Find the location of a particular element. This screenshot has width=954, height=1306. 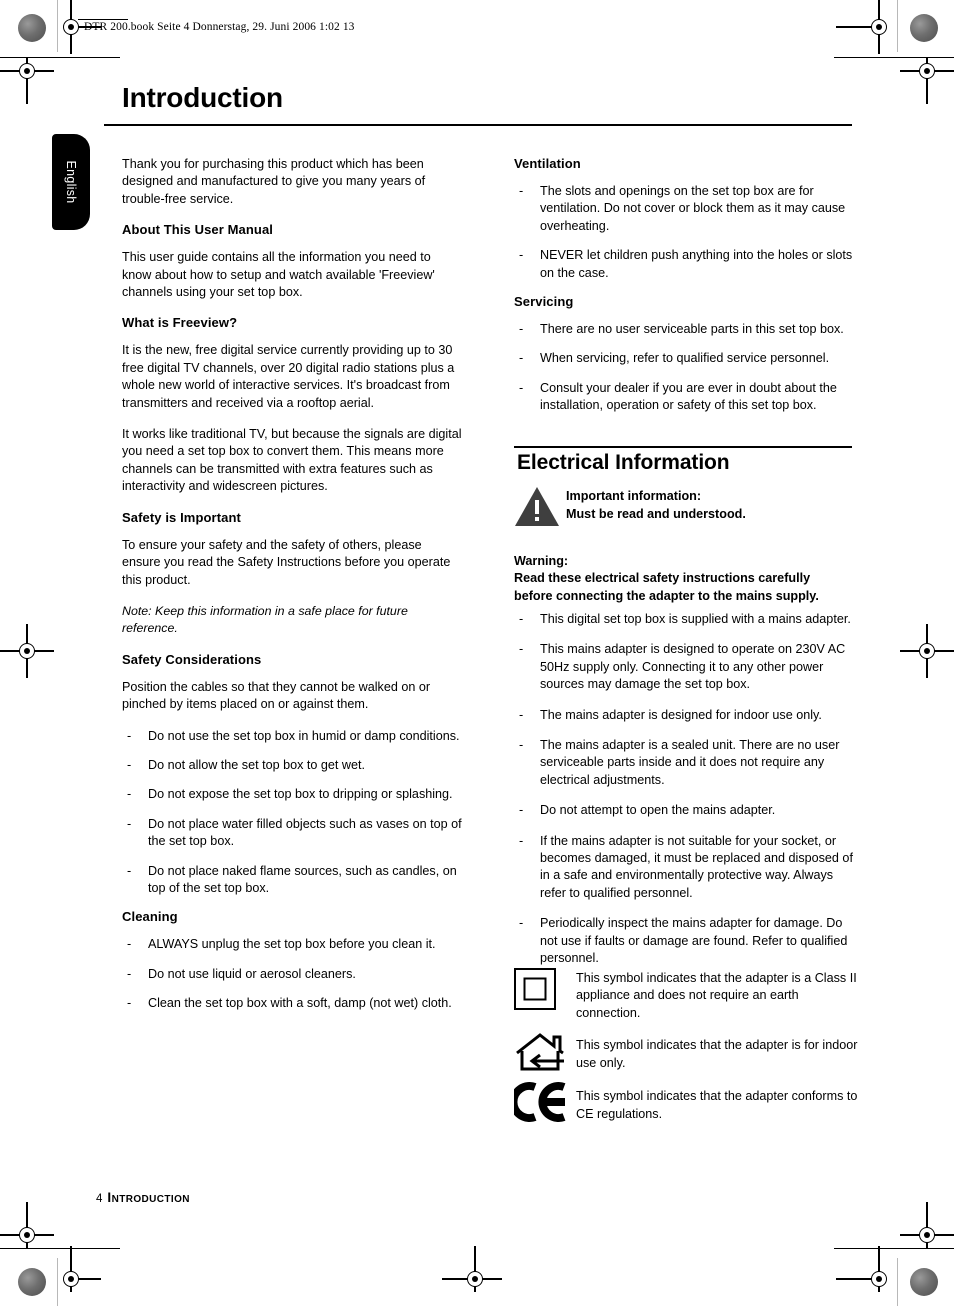

indoor-use-house-icon is located at coordinates (540, 1052).